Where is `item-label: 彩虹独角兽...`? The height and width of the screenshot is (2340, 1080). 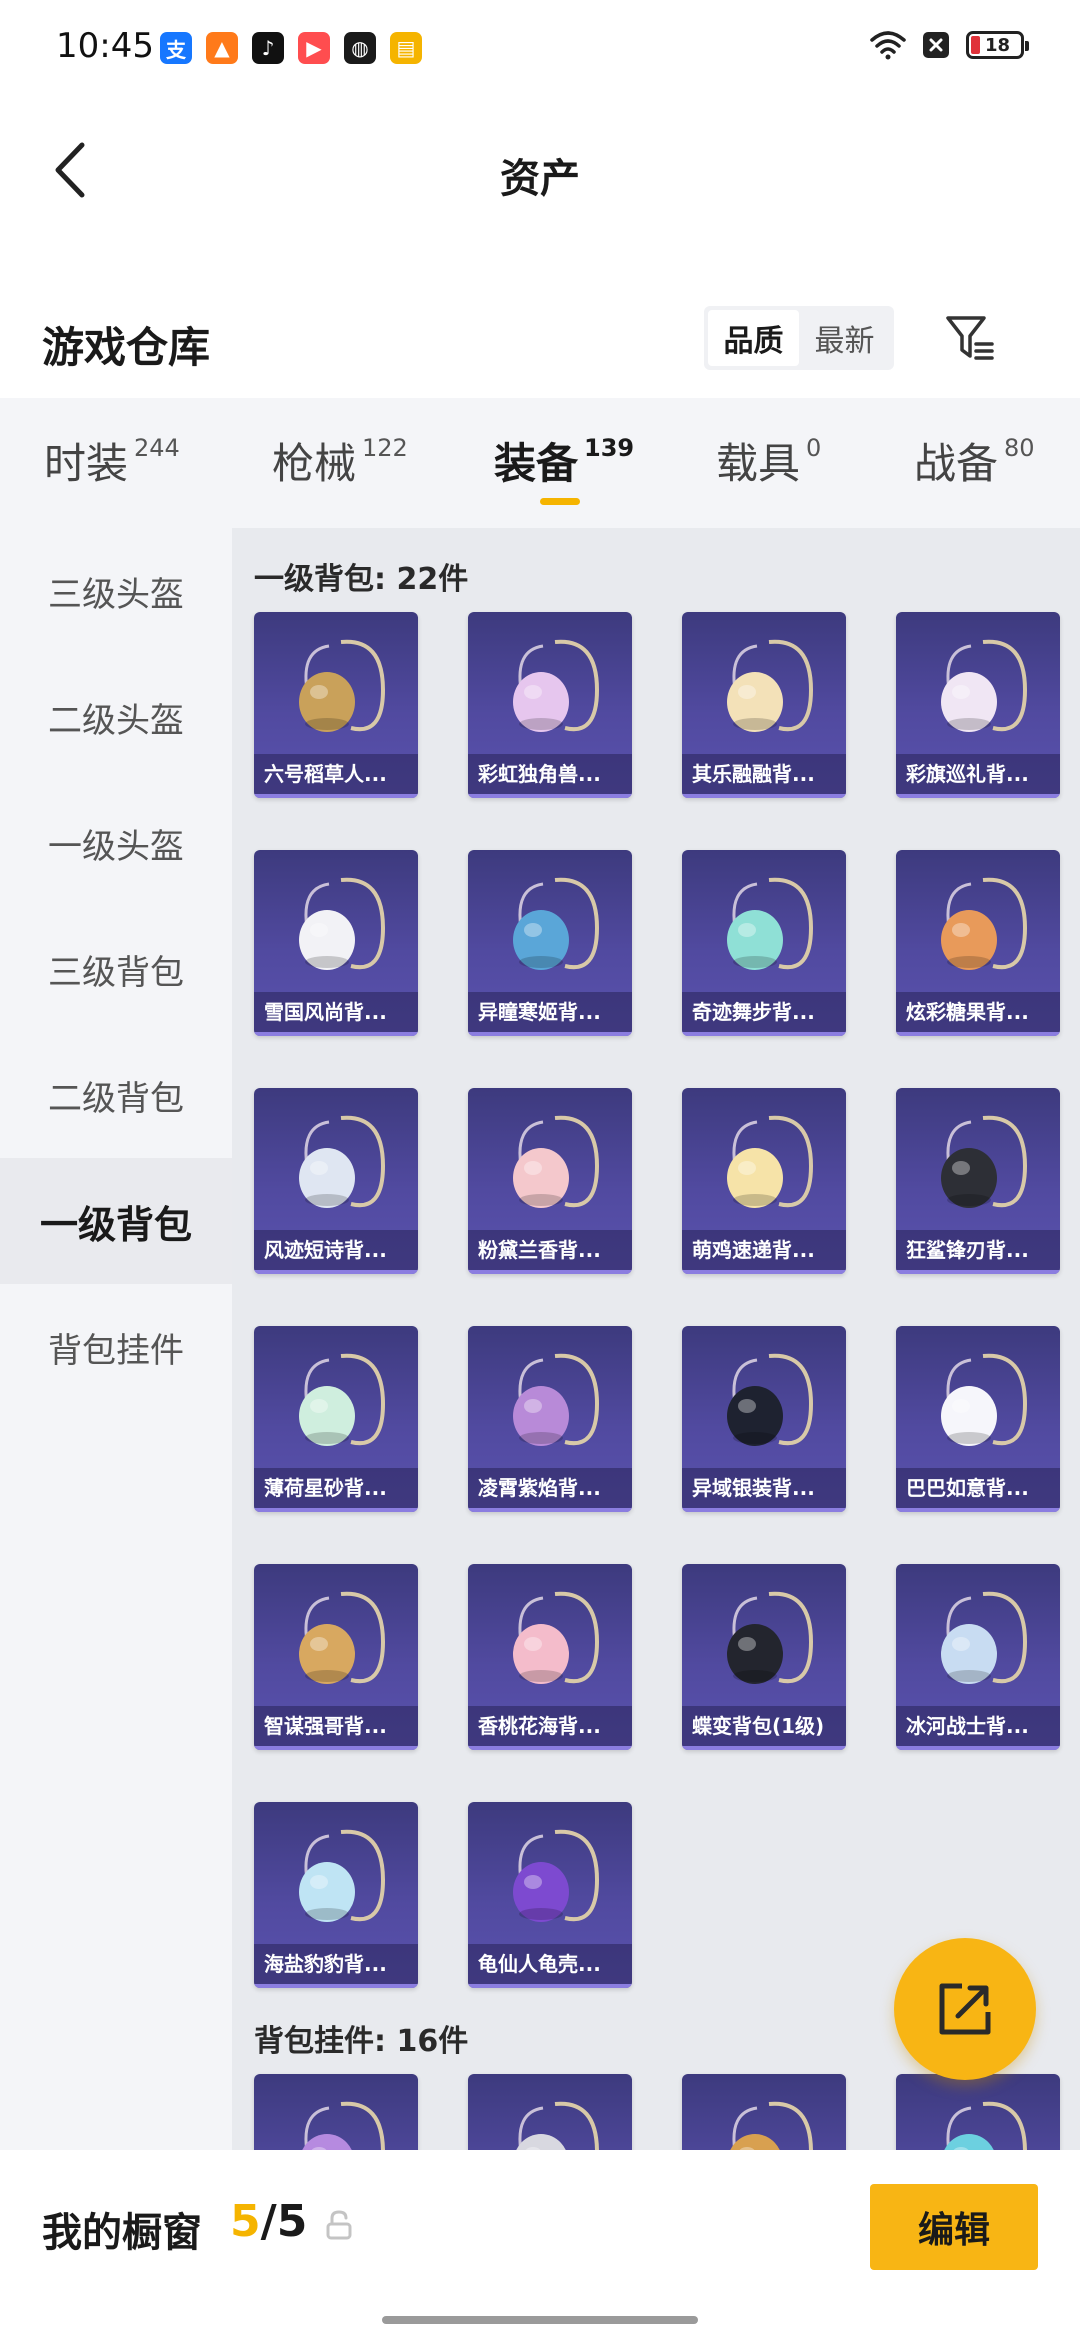 item-label: 彩虹独角兽... is located at coordinates (550, 774).